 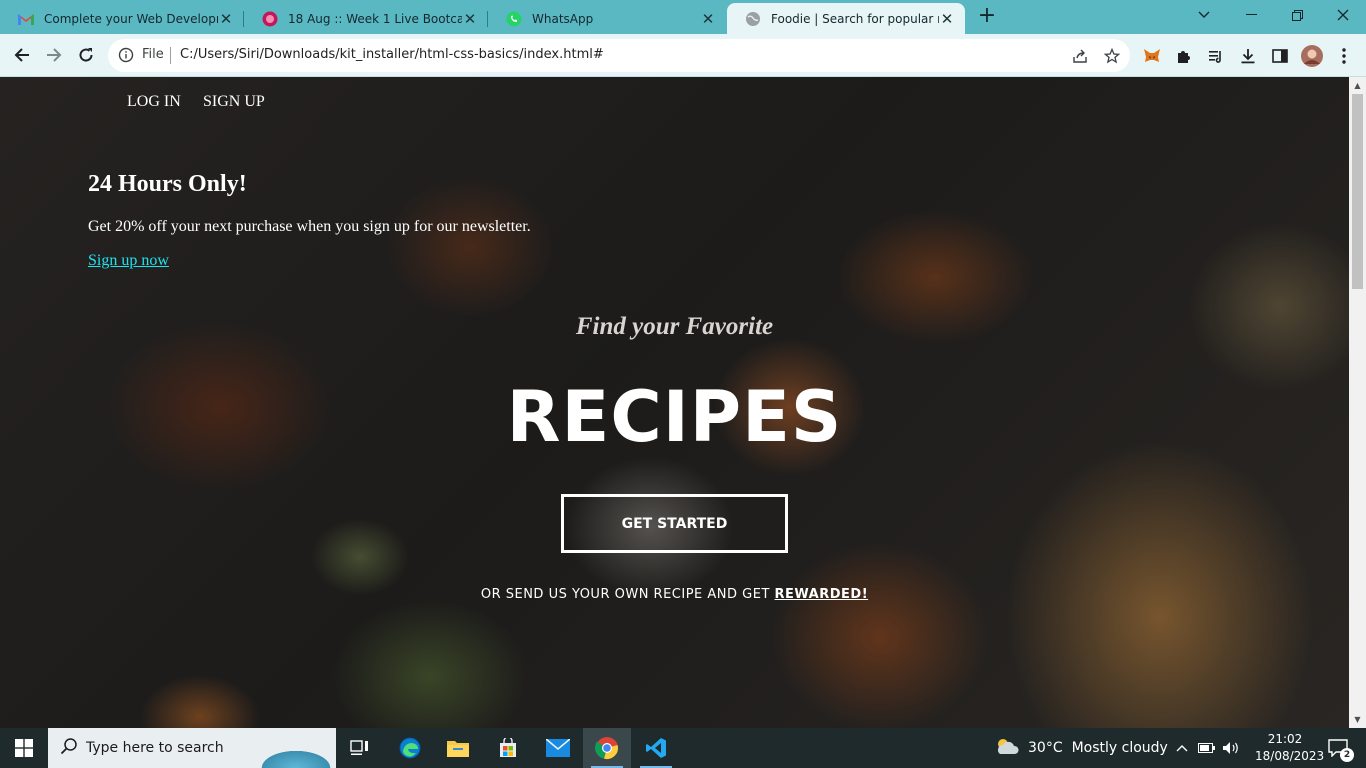 What do you see at coordinates (360, 748) in the screenshot?
I see `task-view-icon` at bounding box center [360, 748].